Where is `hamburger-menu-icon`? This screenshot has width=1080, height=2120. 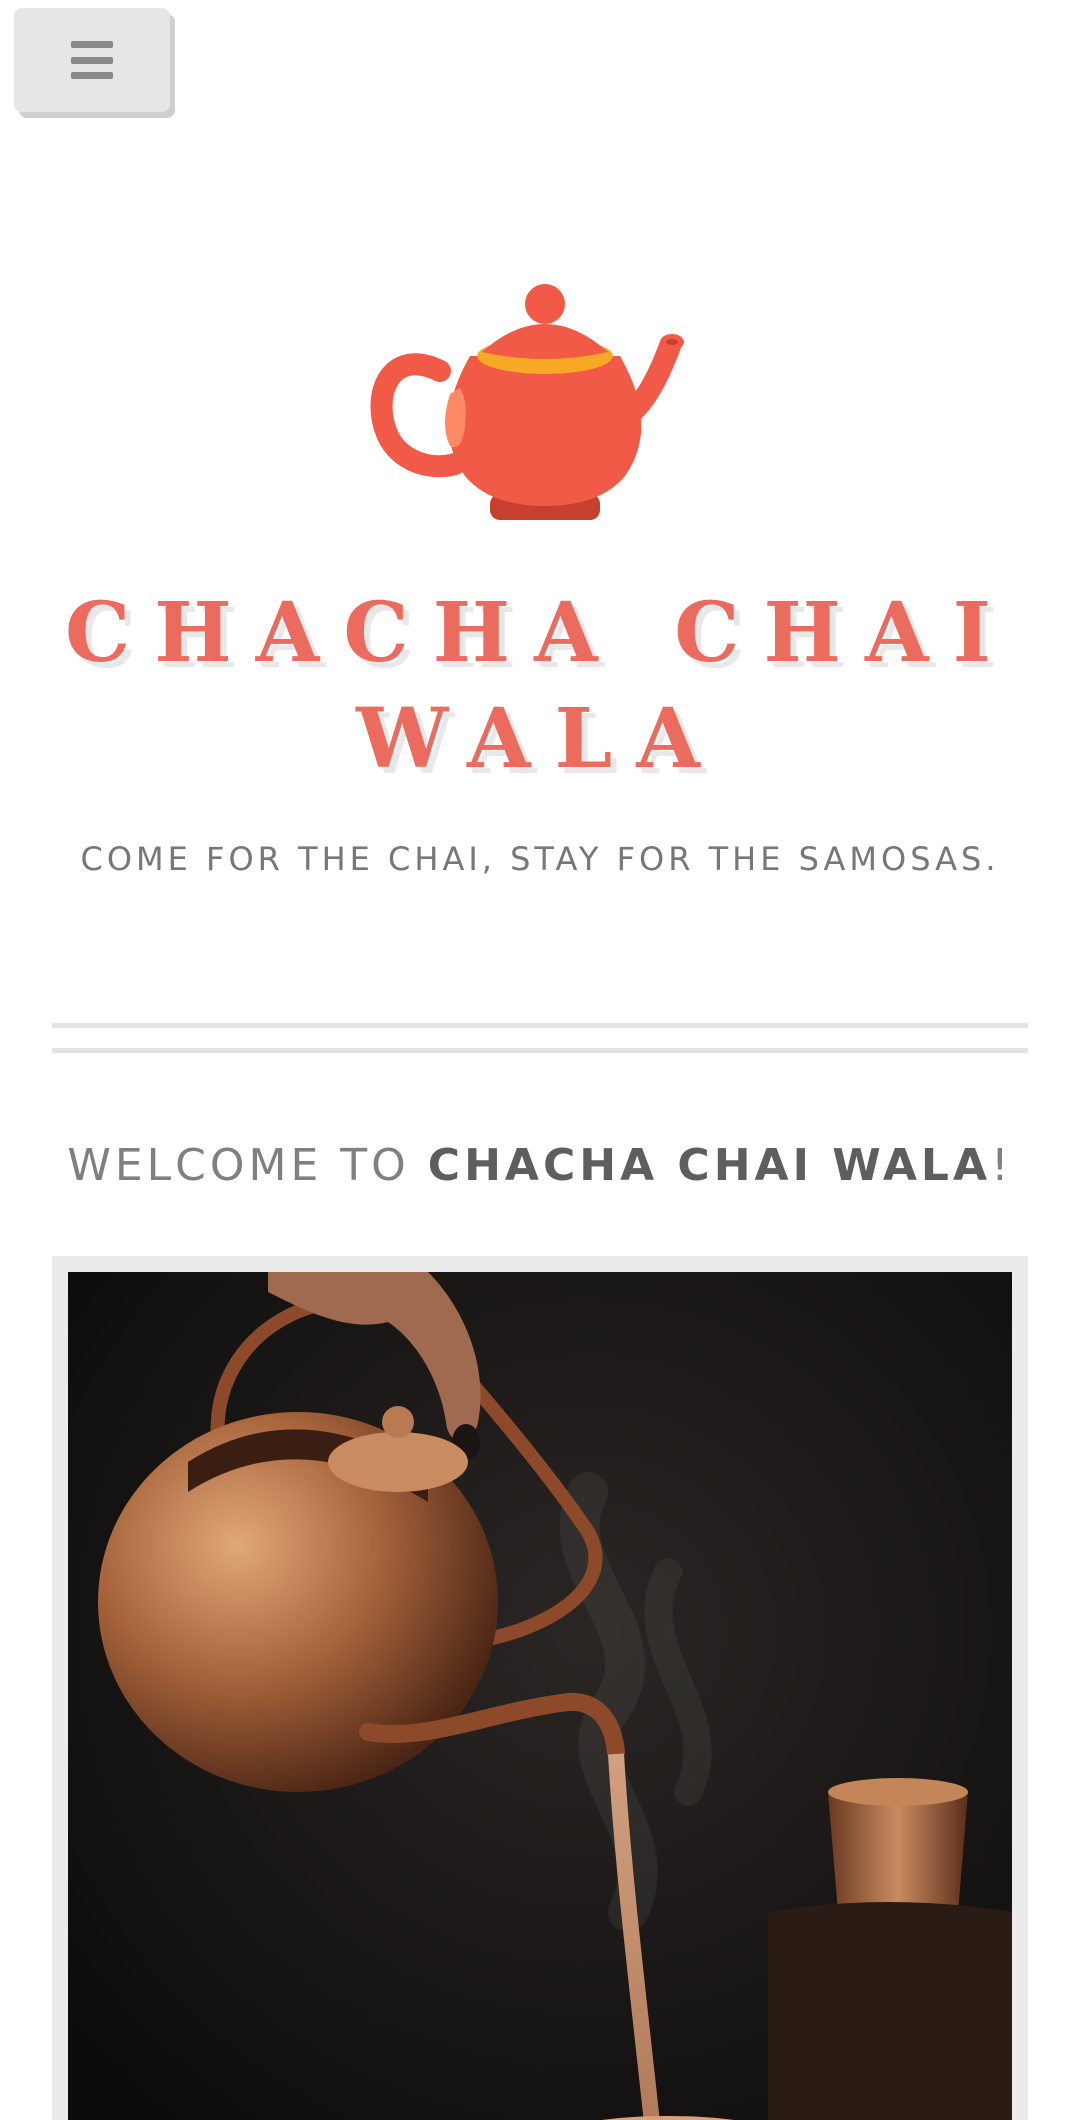
hamburger-menu-icon is located at coordinates (92, 60).